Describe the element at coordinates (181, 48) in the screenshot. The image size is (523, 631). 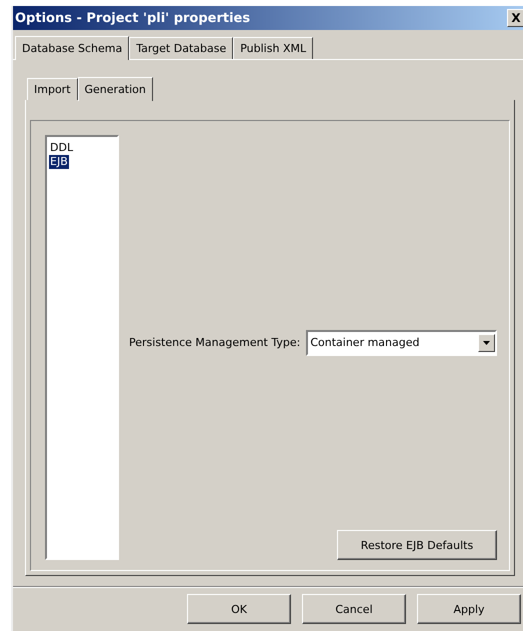
I see `tab: Target Database` at that location.